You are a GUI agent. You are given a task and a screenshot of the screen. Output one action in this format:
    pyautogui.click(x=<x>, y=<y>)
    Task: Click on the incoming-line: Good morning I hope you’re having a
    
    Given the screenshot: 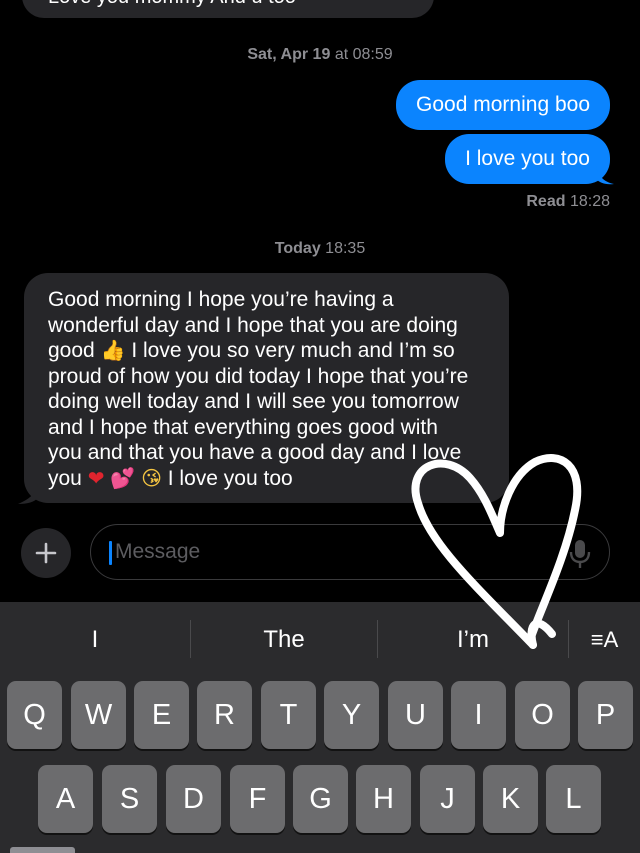 What is the action you would take?
    pyautogui.click(x=221, y=299)
    